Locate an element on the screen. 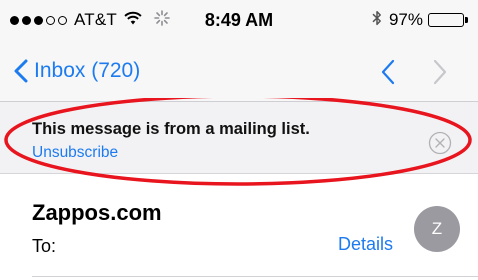  sender-name: Zappos.com is located at coordinates (97, 212).